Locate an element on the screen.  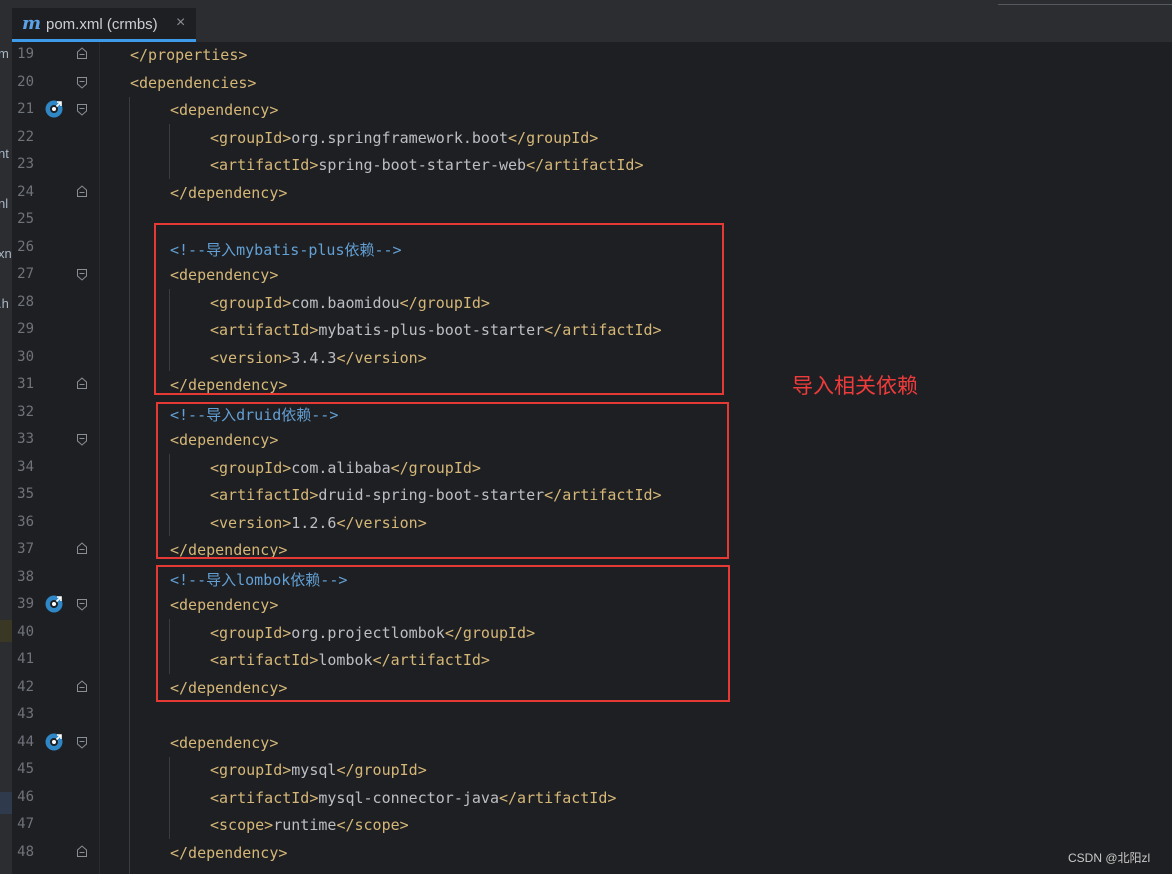
project-panel-fragment: m is located at coordinates (4, 53).